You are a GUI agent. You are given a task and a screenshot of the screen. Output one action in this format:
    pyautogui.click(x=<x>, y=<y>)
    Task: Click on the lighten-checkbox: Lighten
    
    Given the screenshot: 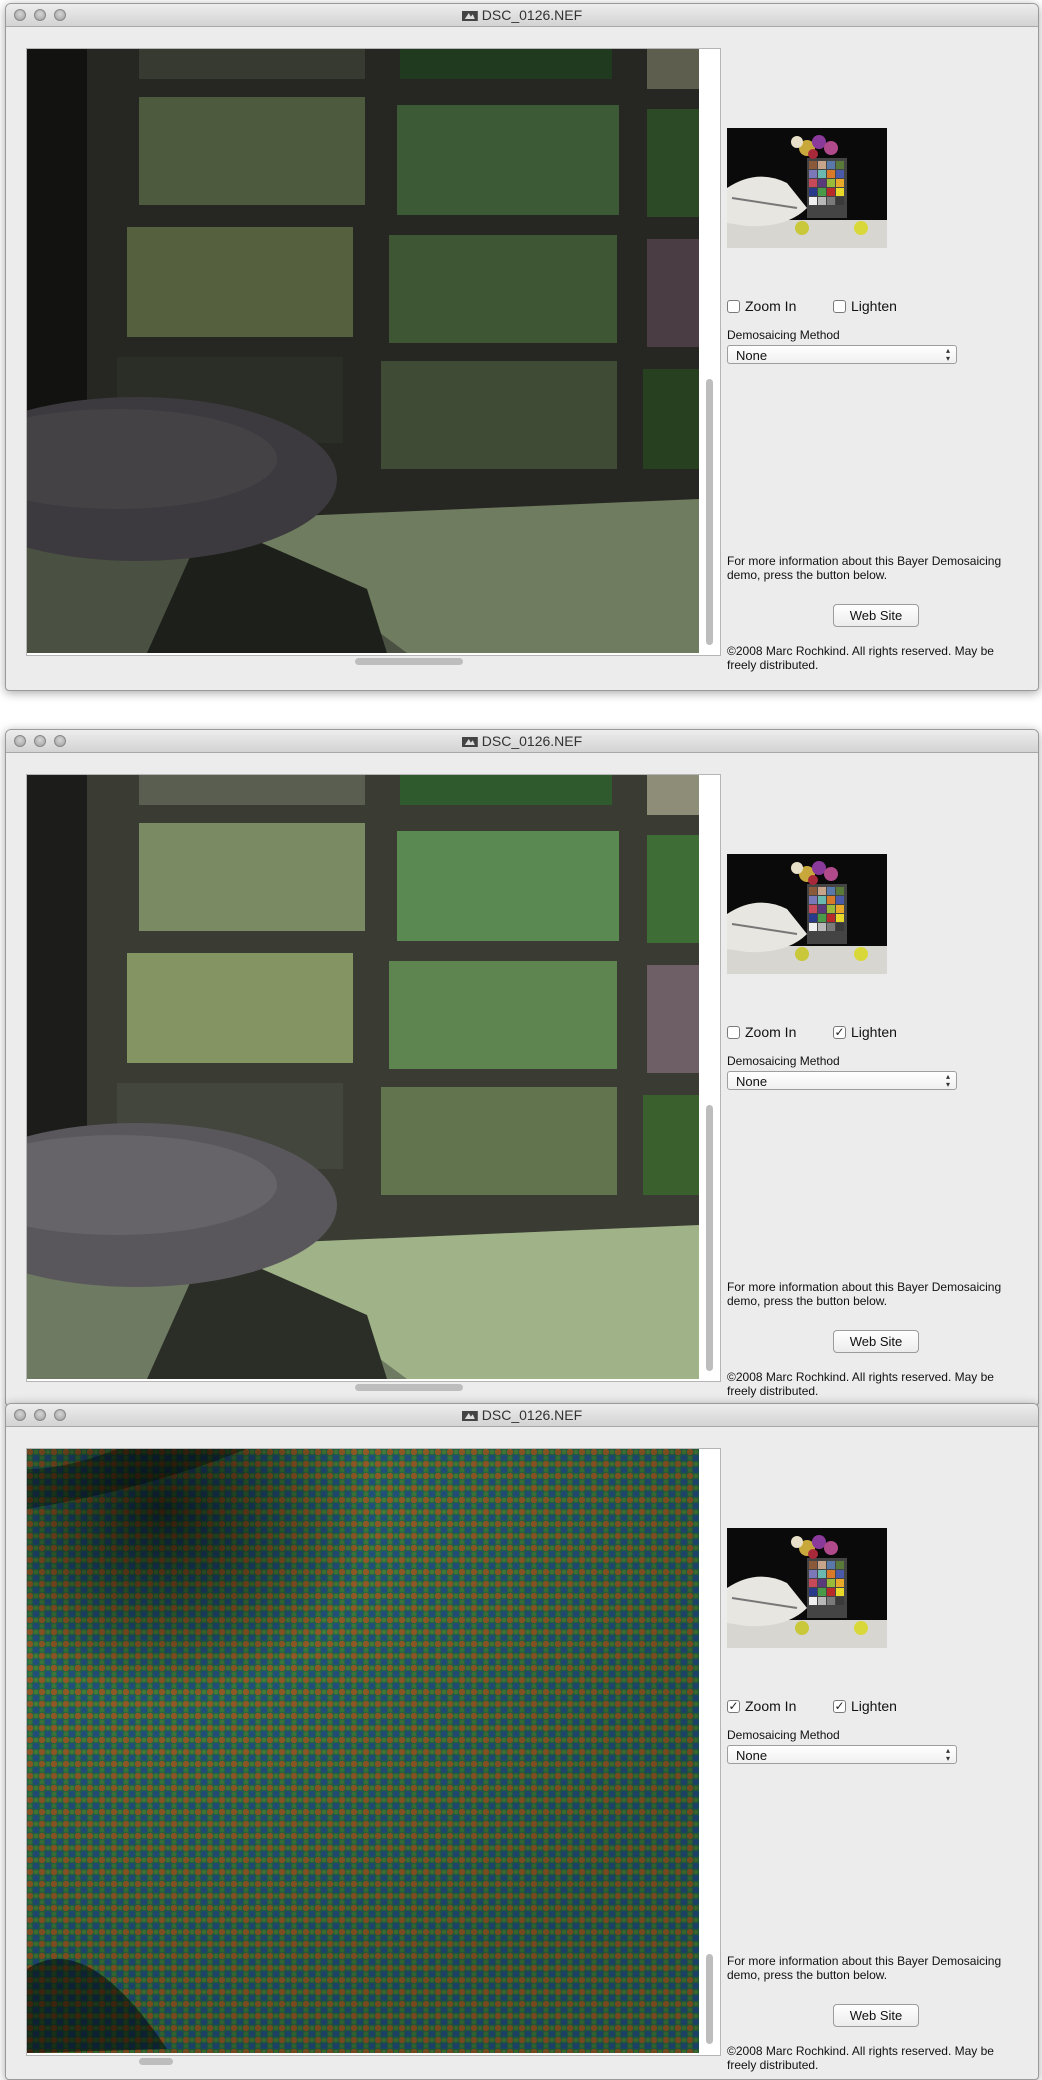 What is the action you would take?
    pyautogui.click(x=865, y=306)
    